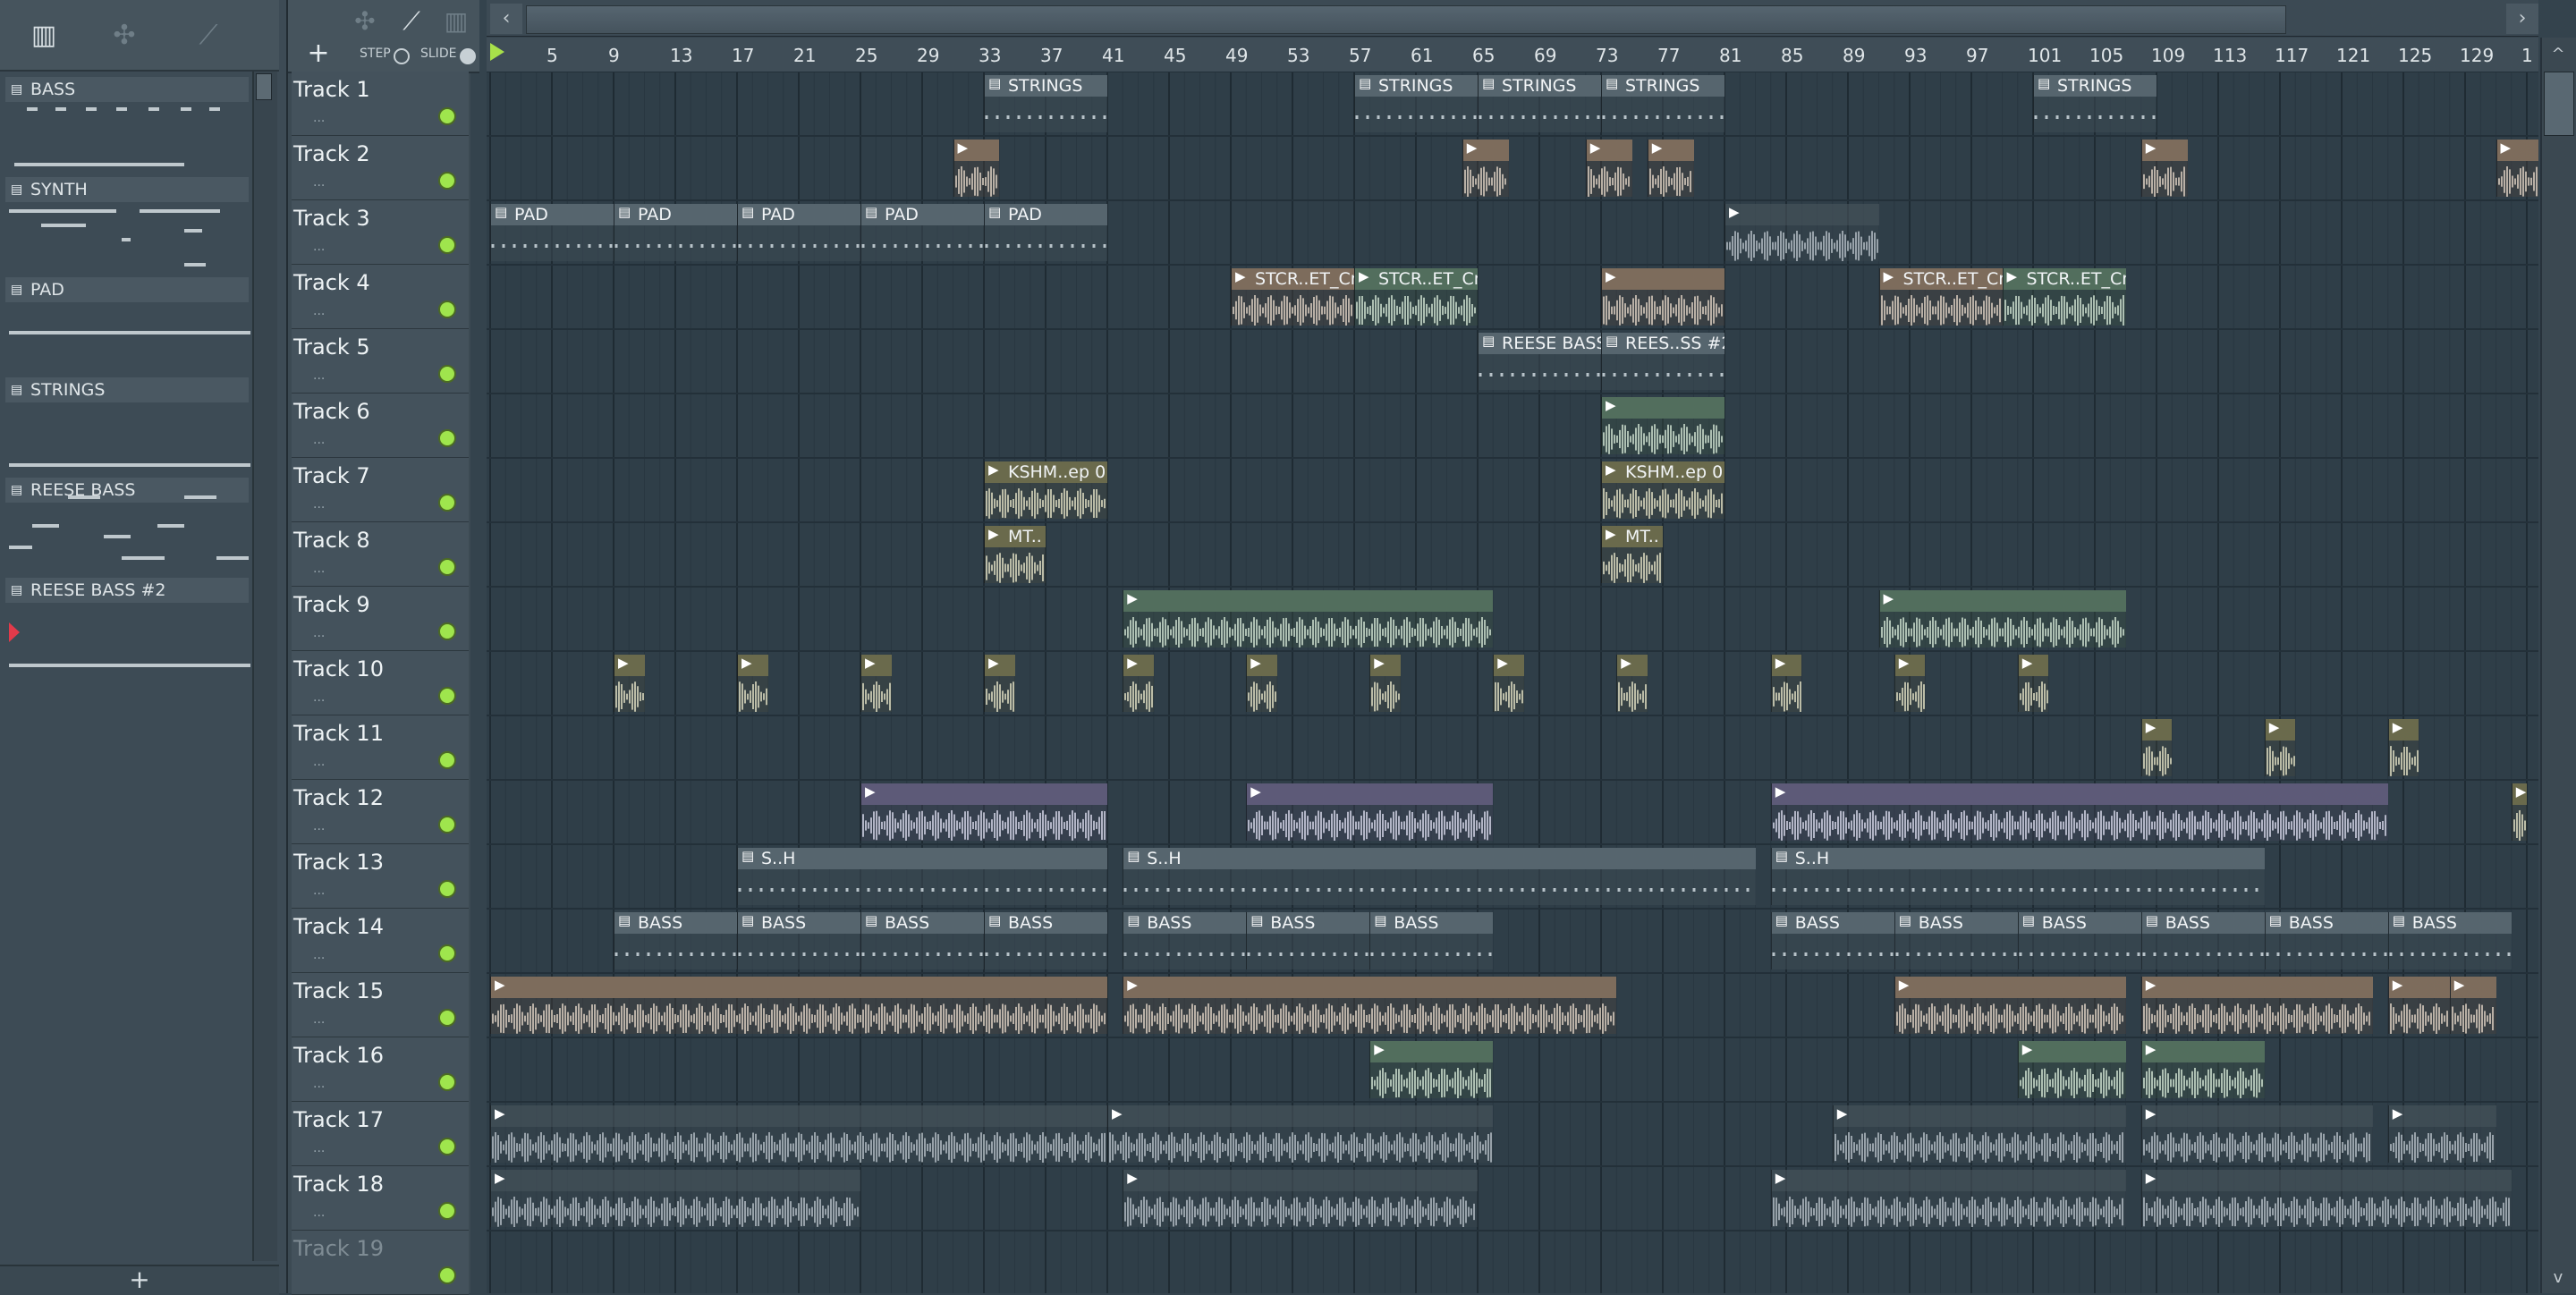  Describe the element at coordinates (2558, 1278) in the screenshot. I see `scroll-down-icon: v` at that location.